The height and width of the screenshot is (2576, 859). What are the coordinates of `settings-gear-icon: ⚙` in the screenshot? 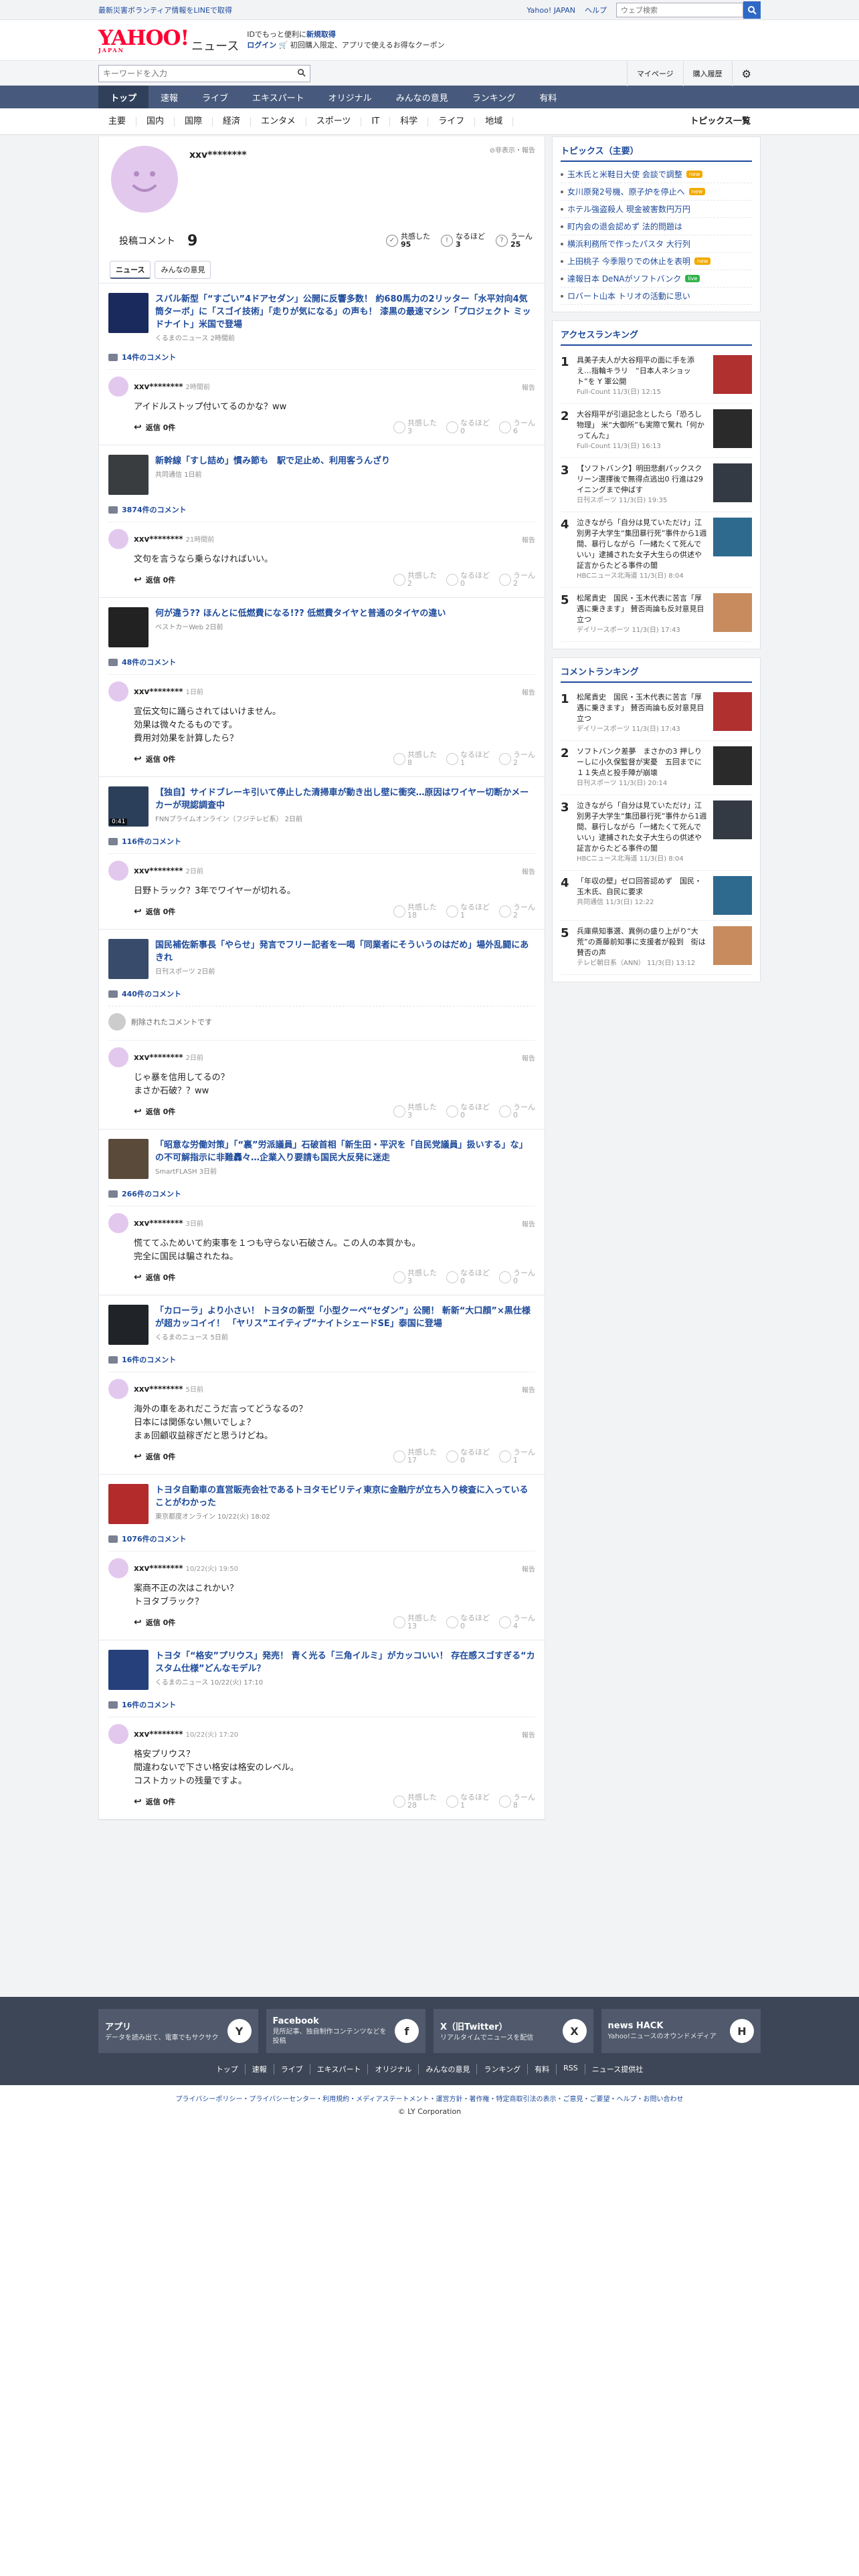 It's located at (746, 74).